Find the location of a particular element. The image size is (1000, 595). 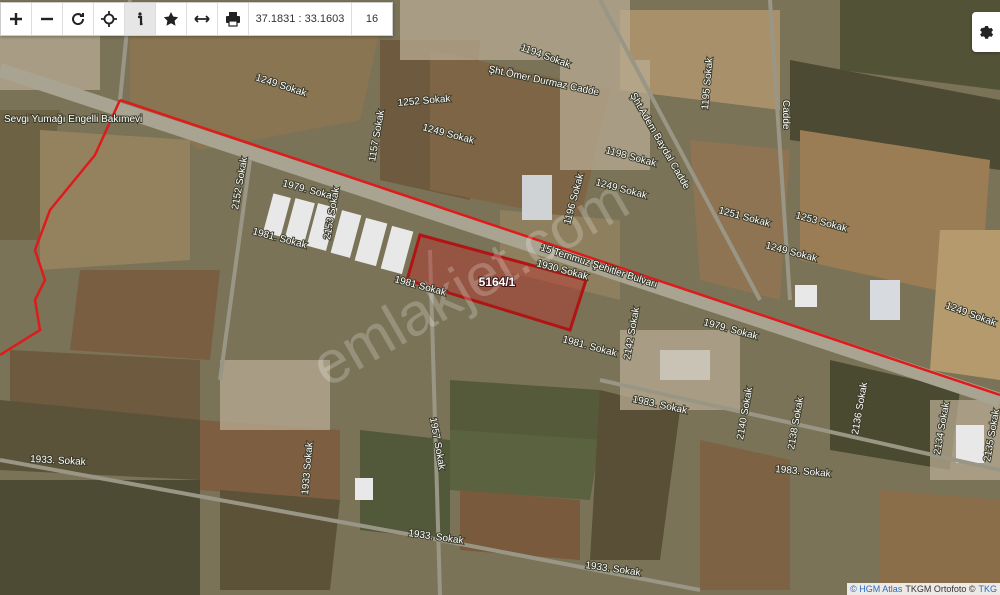

refresh-icon is located at coordinates (78, 19).